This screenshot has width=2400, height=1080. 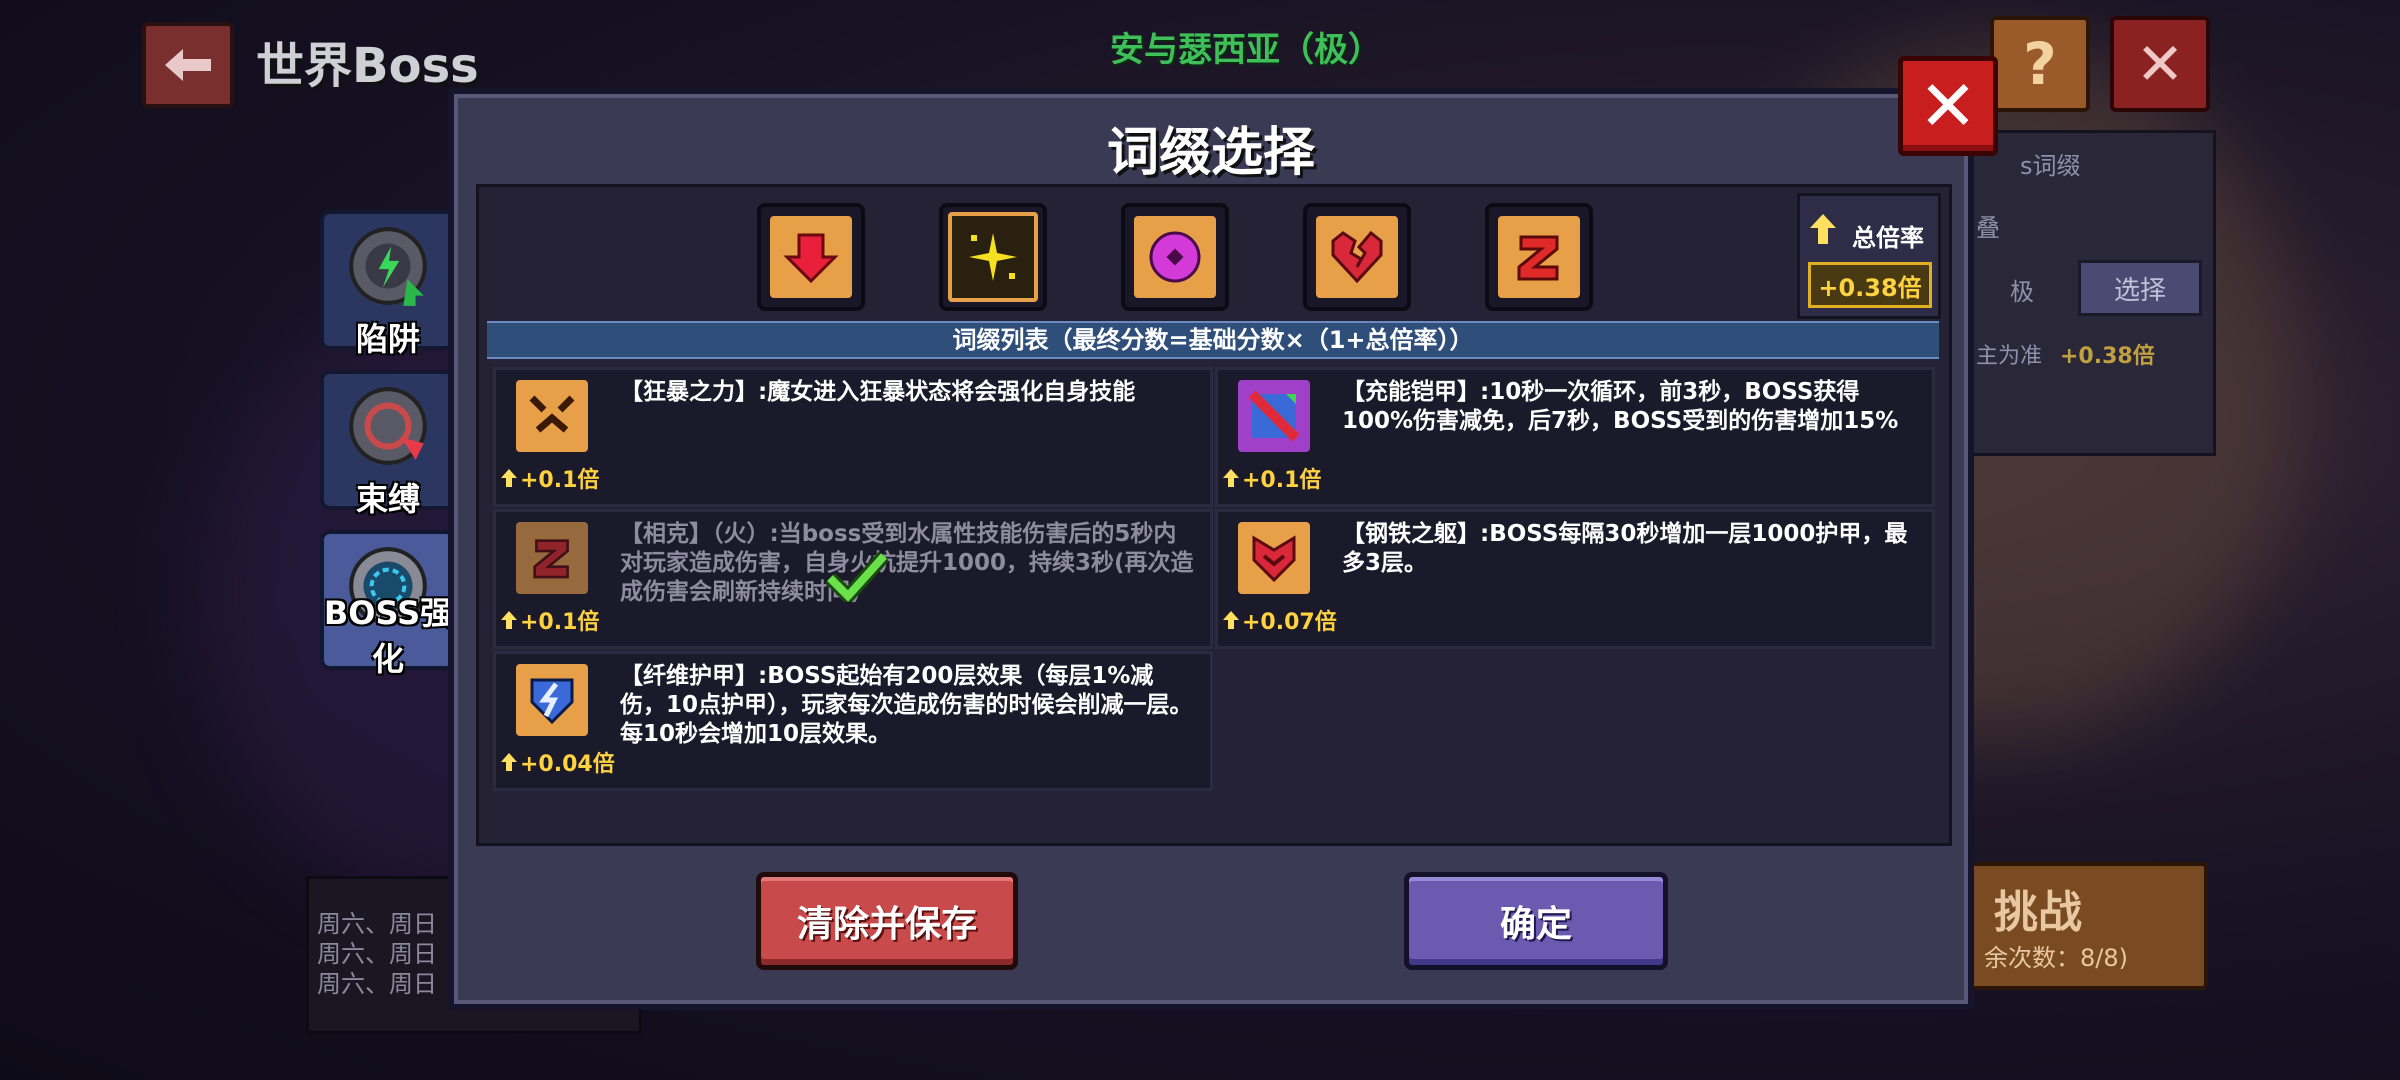 I want to click on side-tab-label: 束缚, so click(x=387, y=499).